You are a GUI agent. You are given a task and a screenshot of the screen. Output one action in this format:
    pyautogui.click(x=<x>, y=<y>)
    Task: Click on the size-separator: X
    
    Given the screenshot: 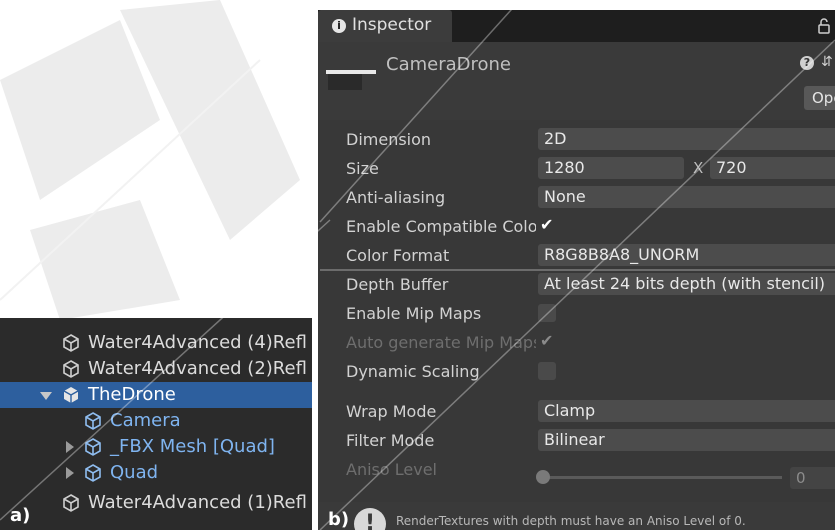 What is the action you would take?
    pyautogui.click(x=698, y=168)
    